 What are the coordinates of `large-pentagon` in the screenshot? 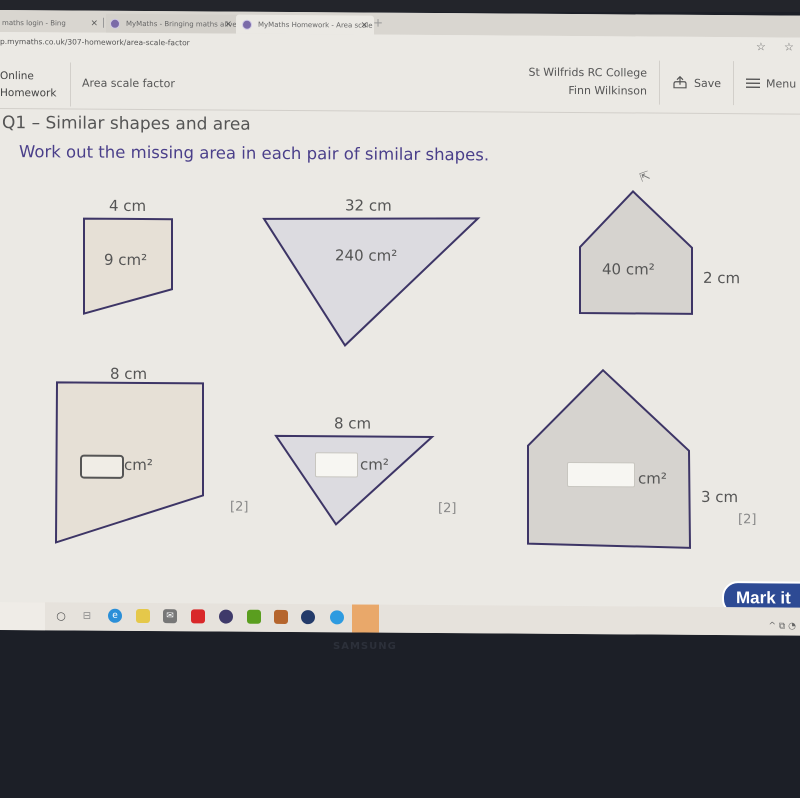 It's located at (609, 458).